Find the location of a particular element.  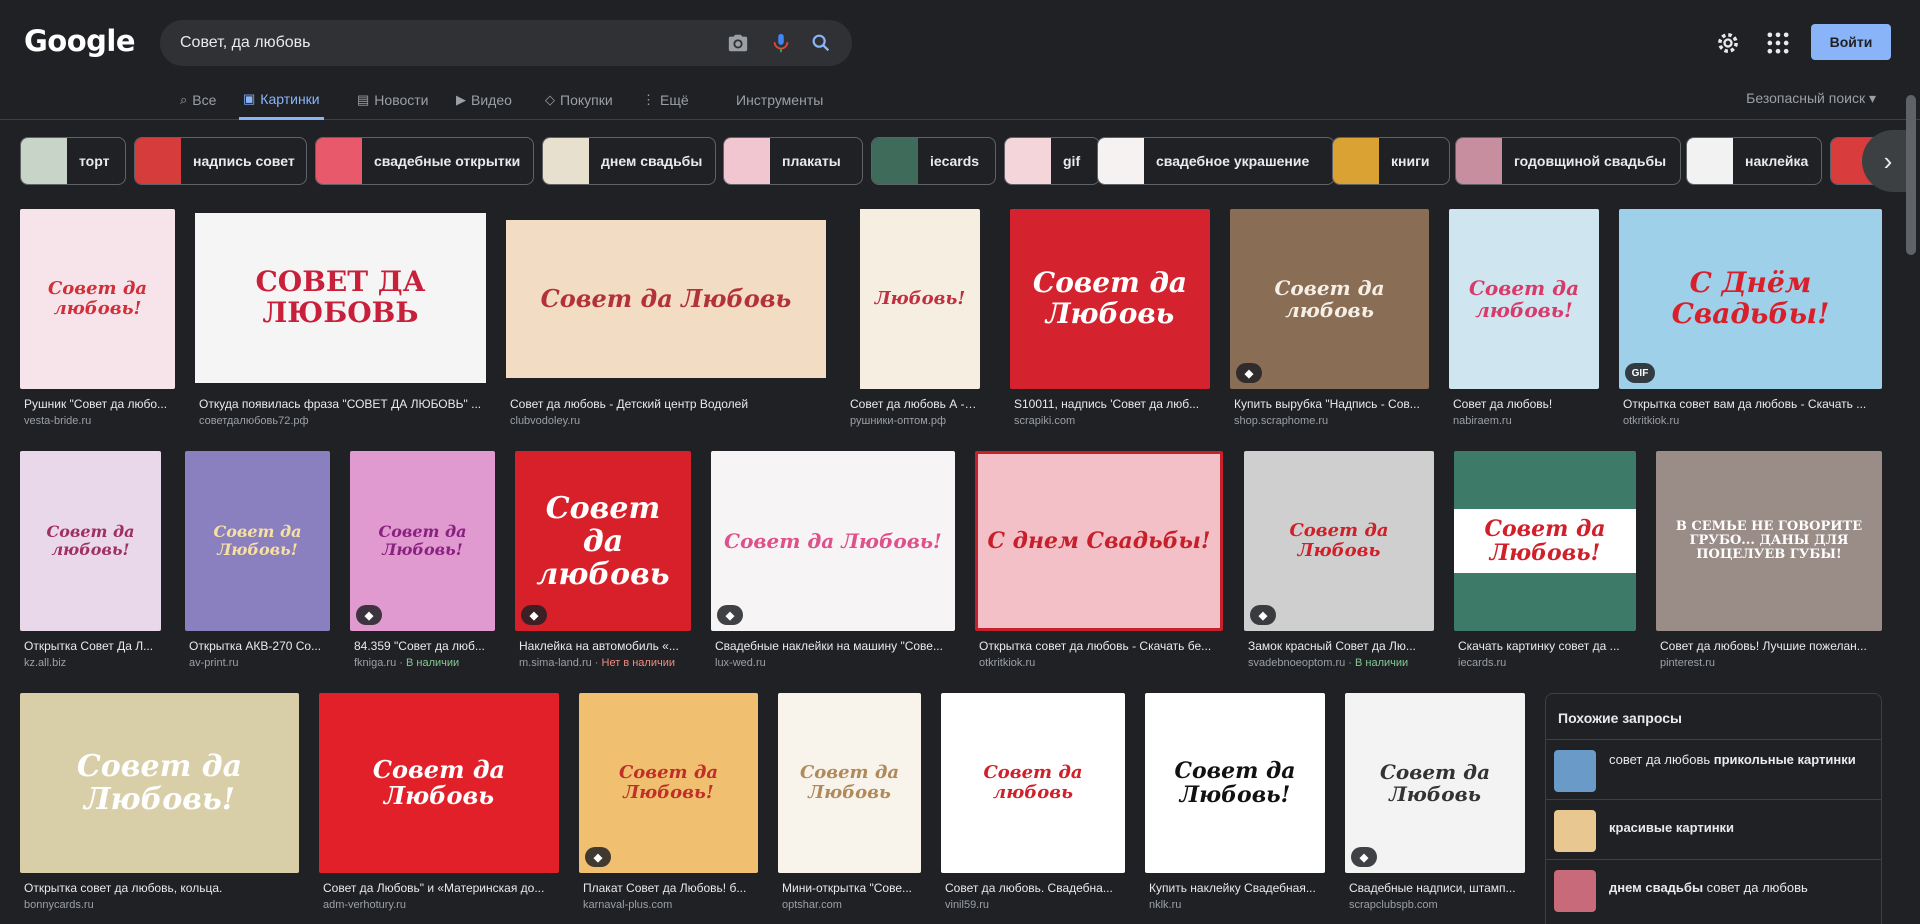

result-source: nklk.ru is located at coordinates (1165, 905).